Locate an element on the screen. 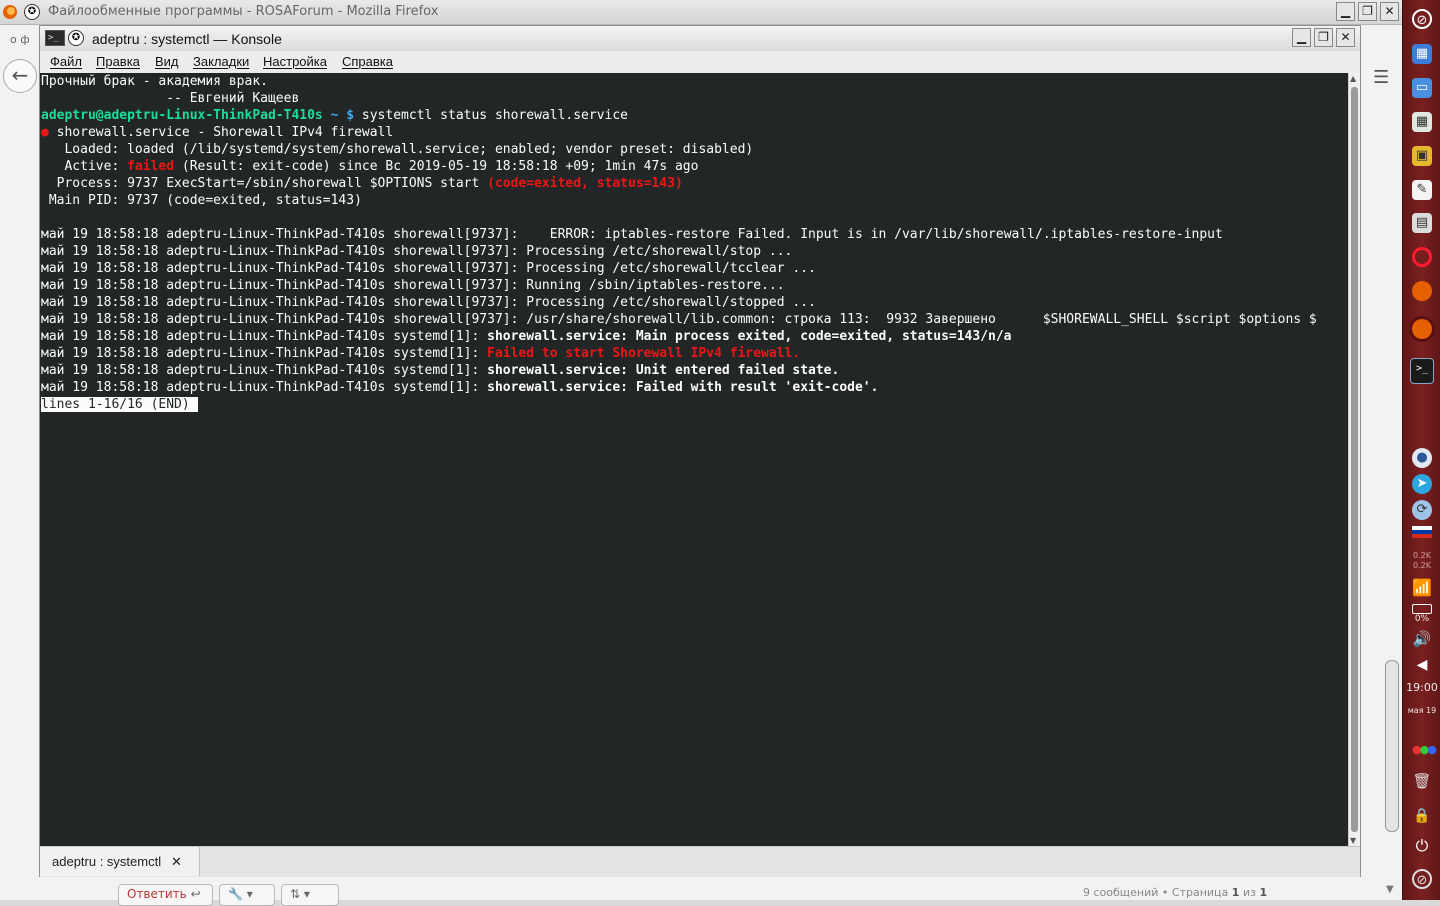 The height and width of the screenshot is (906, 1440). konsole-minimize-button: ▁ is located at coordinates (1301, 37).